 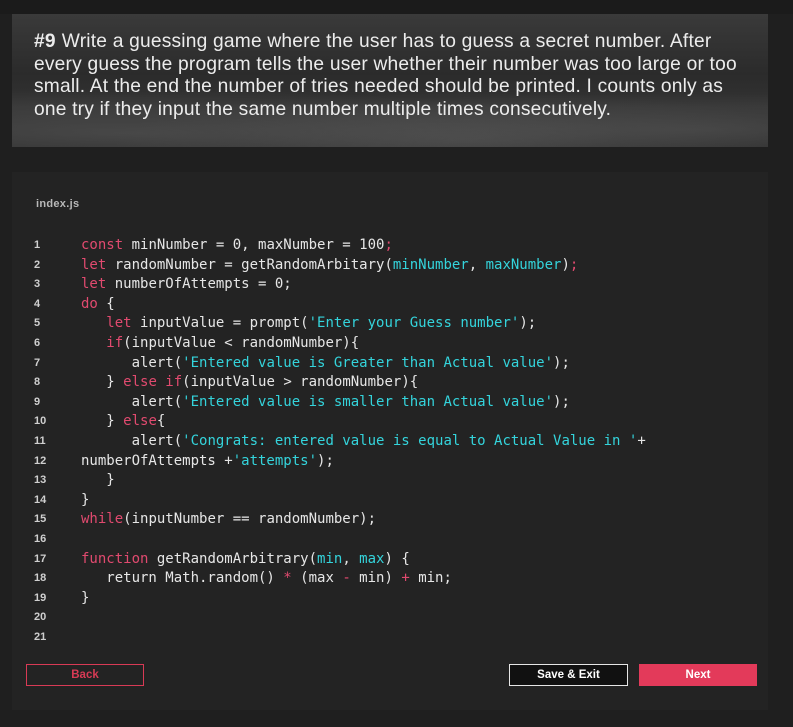 What do you see at coordinates (37, 245) in the screenshot?
I see `line-number: 1` at bounding box center [37, 245].